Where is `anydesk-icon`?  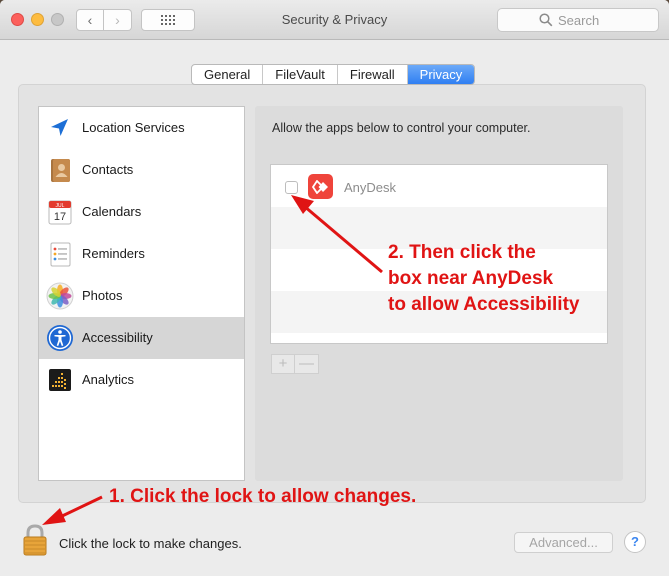
anydesk-icon is located at coordinates (320, 186).